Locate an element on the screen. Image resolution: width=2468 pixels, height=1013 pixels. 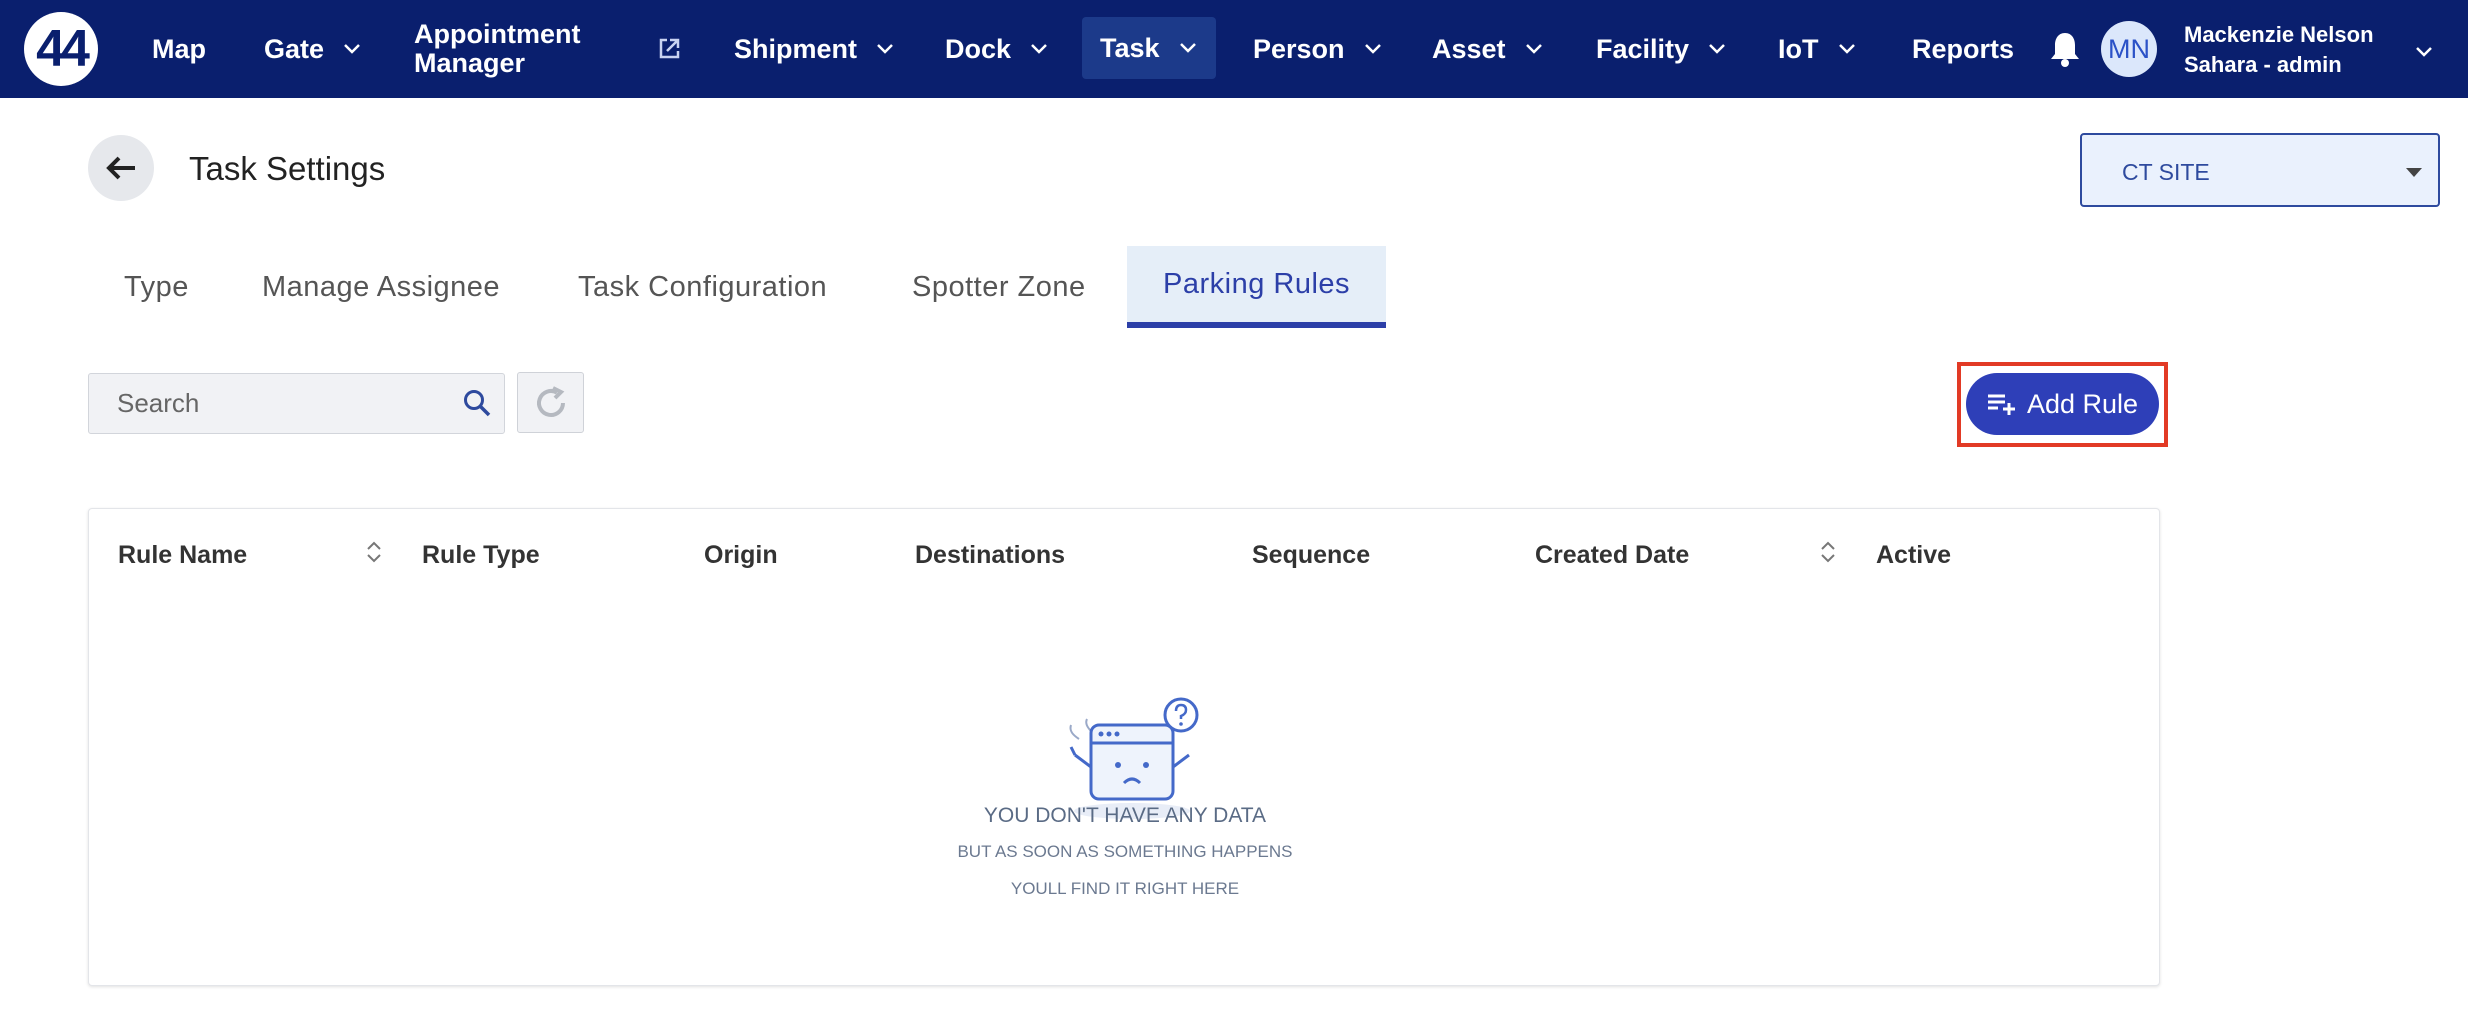
nav-item-label: Facility is located at coordinates (1643, 48).